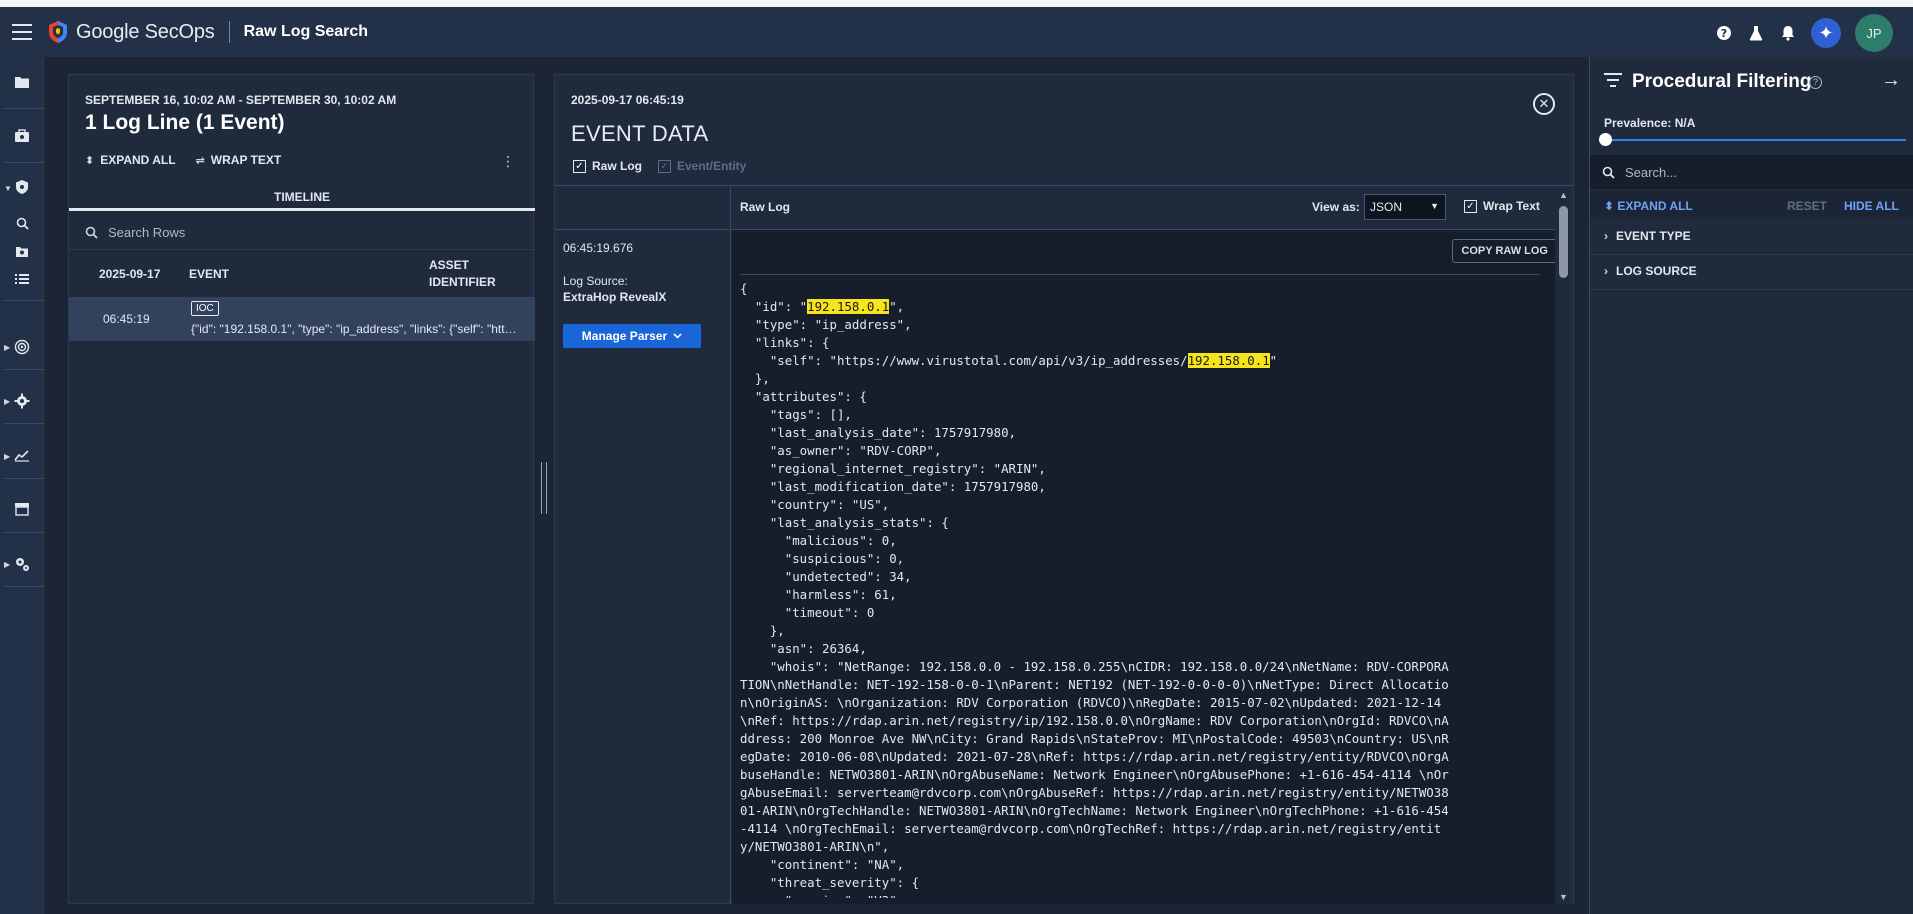 This screenshot has height=914, width=1913. What do you see at coordinates (22, 187) in the screenshot?
I see `security-shield-icon` at bounding box center [22, 187].